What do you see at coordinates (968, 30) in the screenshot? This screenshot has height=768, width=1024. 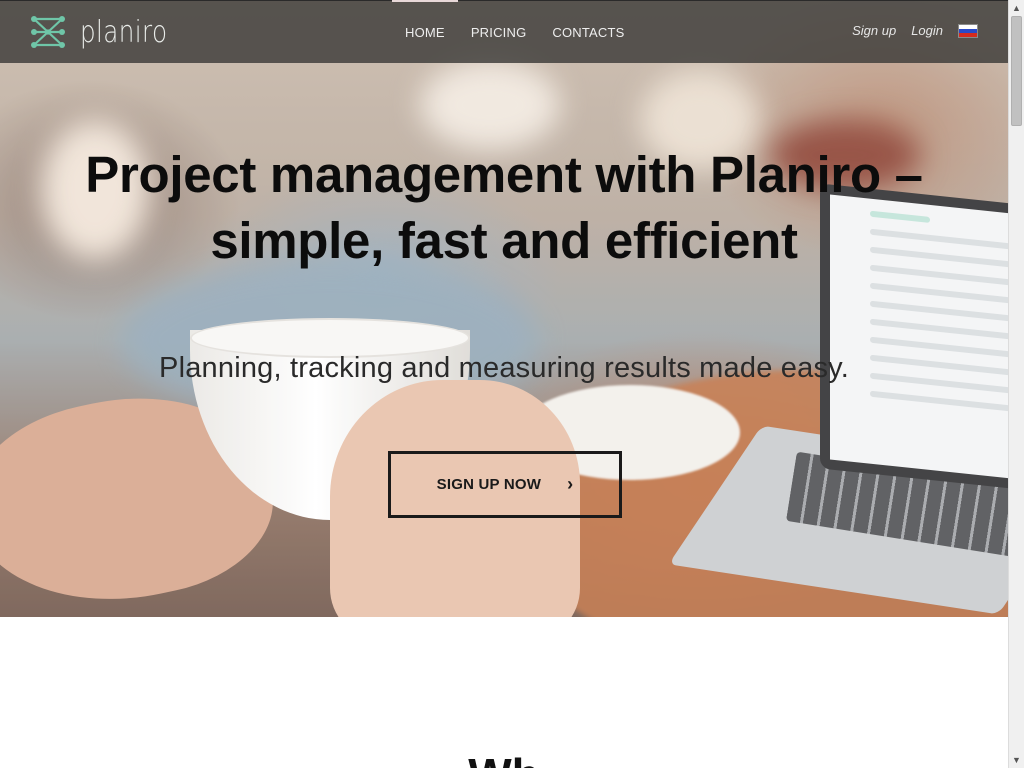 I see `ru-flag-icon` at bounding box center [968, 30].